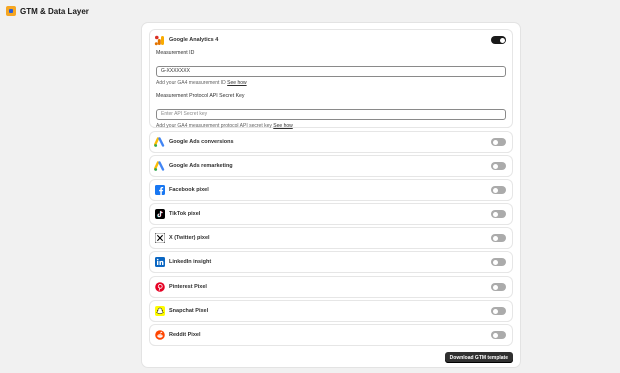 The image size is (620, 373). I want to click on app-title: GTM & Data Layer, so click(54, 11).